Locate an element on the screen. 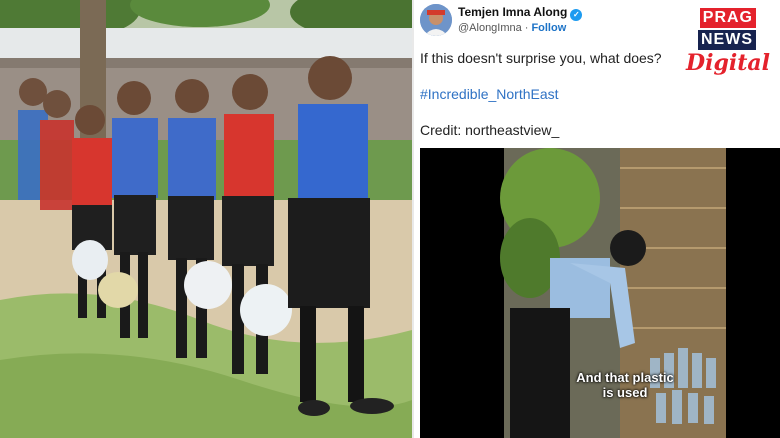  avatar-icon is located at coordinates (436, 20).